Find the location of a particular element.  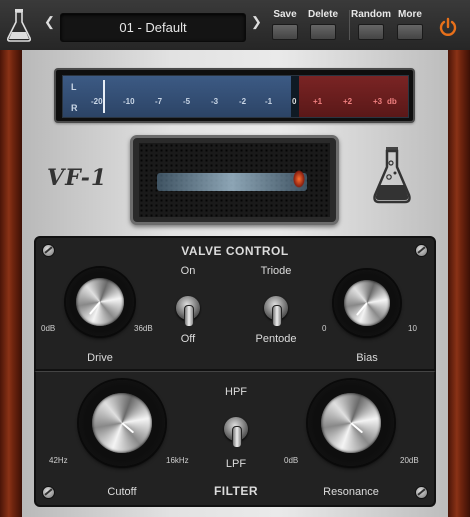

power-icon is located at coordinates (448, 27).